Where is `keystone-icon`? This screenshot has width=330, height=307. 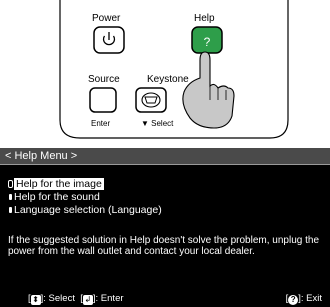
keystone-icon is located at coordinates (151, 100).